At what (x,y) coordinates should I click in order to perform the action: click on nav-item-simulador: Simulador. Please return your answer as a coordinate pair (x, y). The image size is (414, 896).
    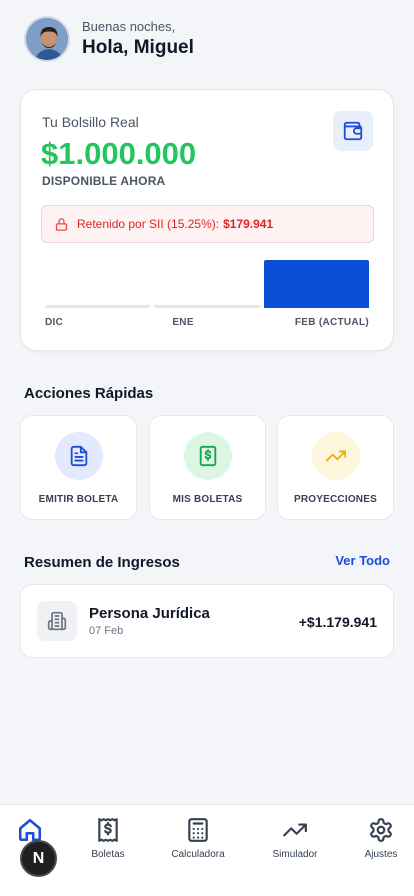
    Looking at the image, I should click on (295, 838).